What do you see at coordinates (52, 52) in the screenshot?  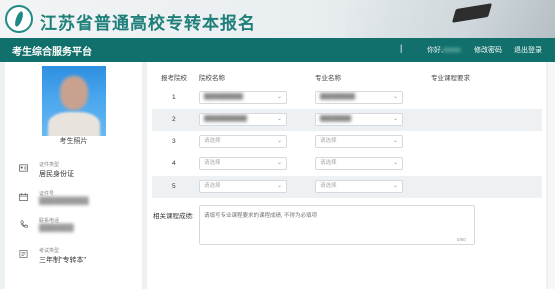 I see `platform-title: 考生综合服务平台` at bounding box center [52, 52].